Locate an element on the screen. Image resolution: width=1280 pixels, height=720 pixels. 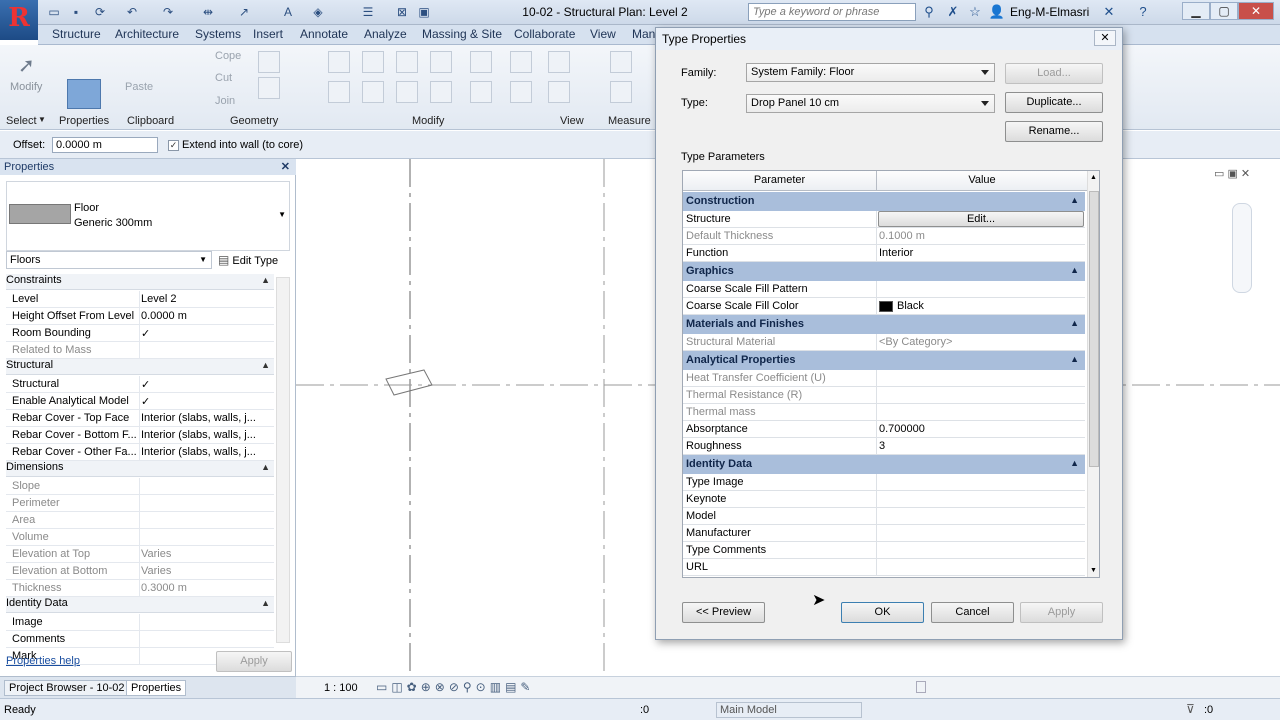
open-icon: ▭ is located at coordinates (54, 12).